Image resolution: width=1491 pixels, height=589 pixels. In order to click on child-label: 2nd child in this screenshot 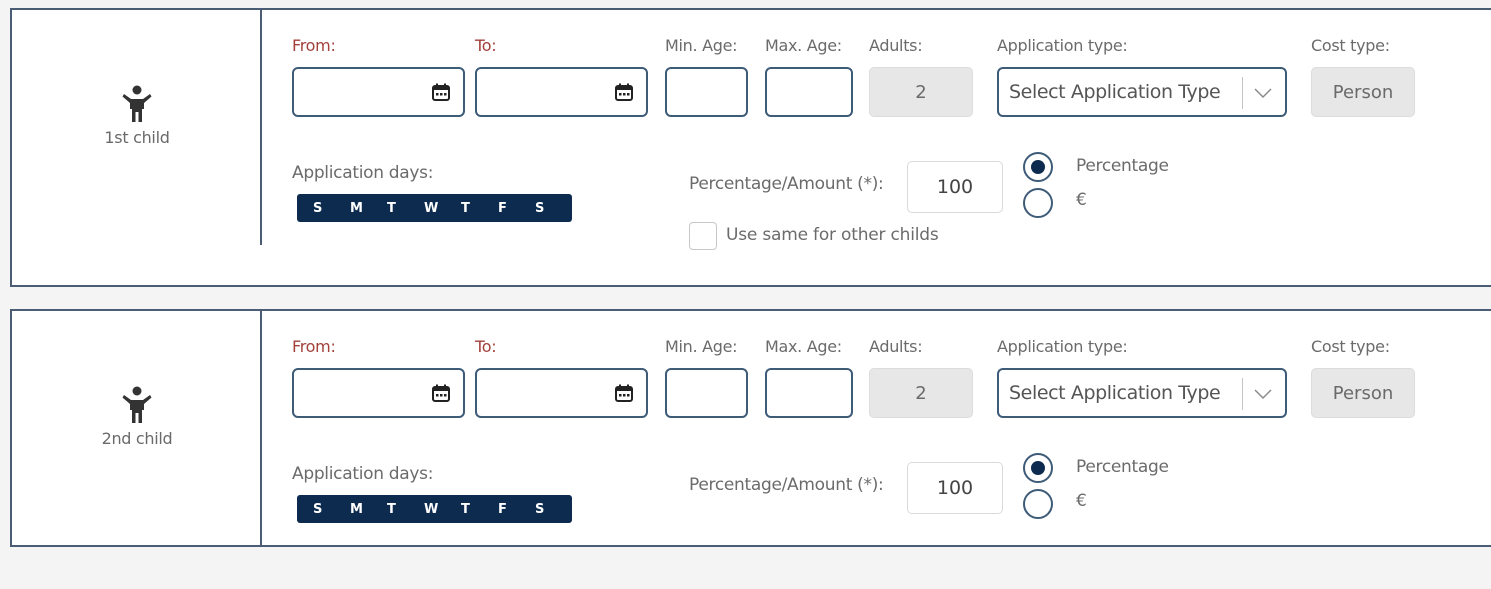, I will do `click(137, 438)`.